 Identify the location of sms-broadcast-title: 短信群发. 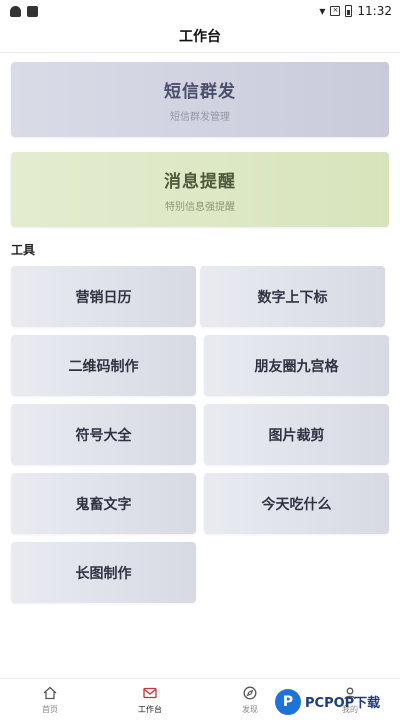
(200, 91).